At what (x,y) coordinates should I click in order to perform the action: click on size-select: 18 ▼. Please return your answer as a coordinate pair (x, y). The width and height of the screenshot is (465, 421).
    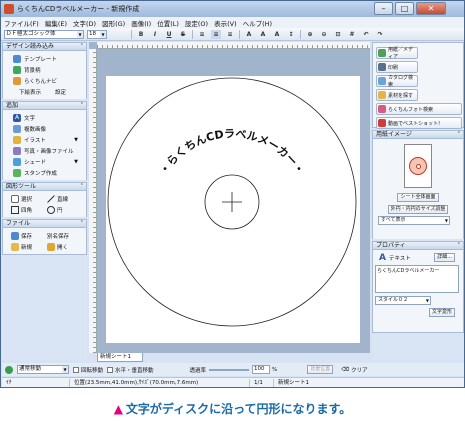
    Looking at the image, I should click on (97, 34).